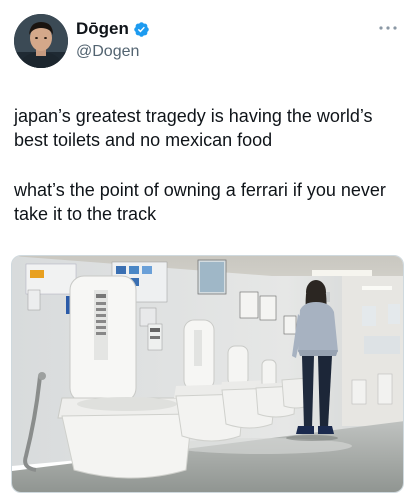 The width and height of the screenshot is (413, 500). I want to click on display-name-row: Dōgen, so click(113, 29).